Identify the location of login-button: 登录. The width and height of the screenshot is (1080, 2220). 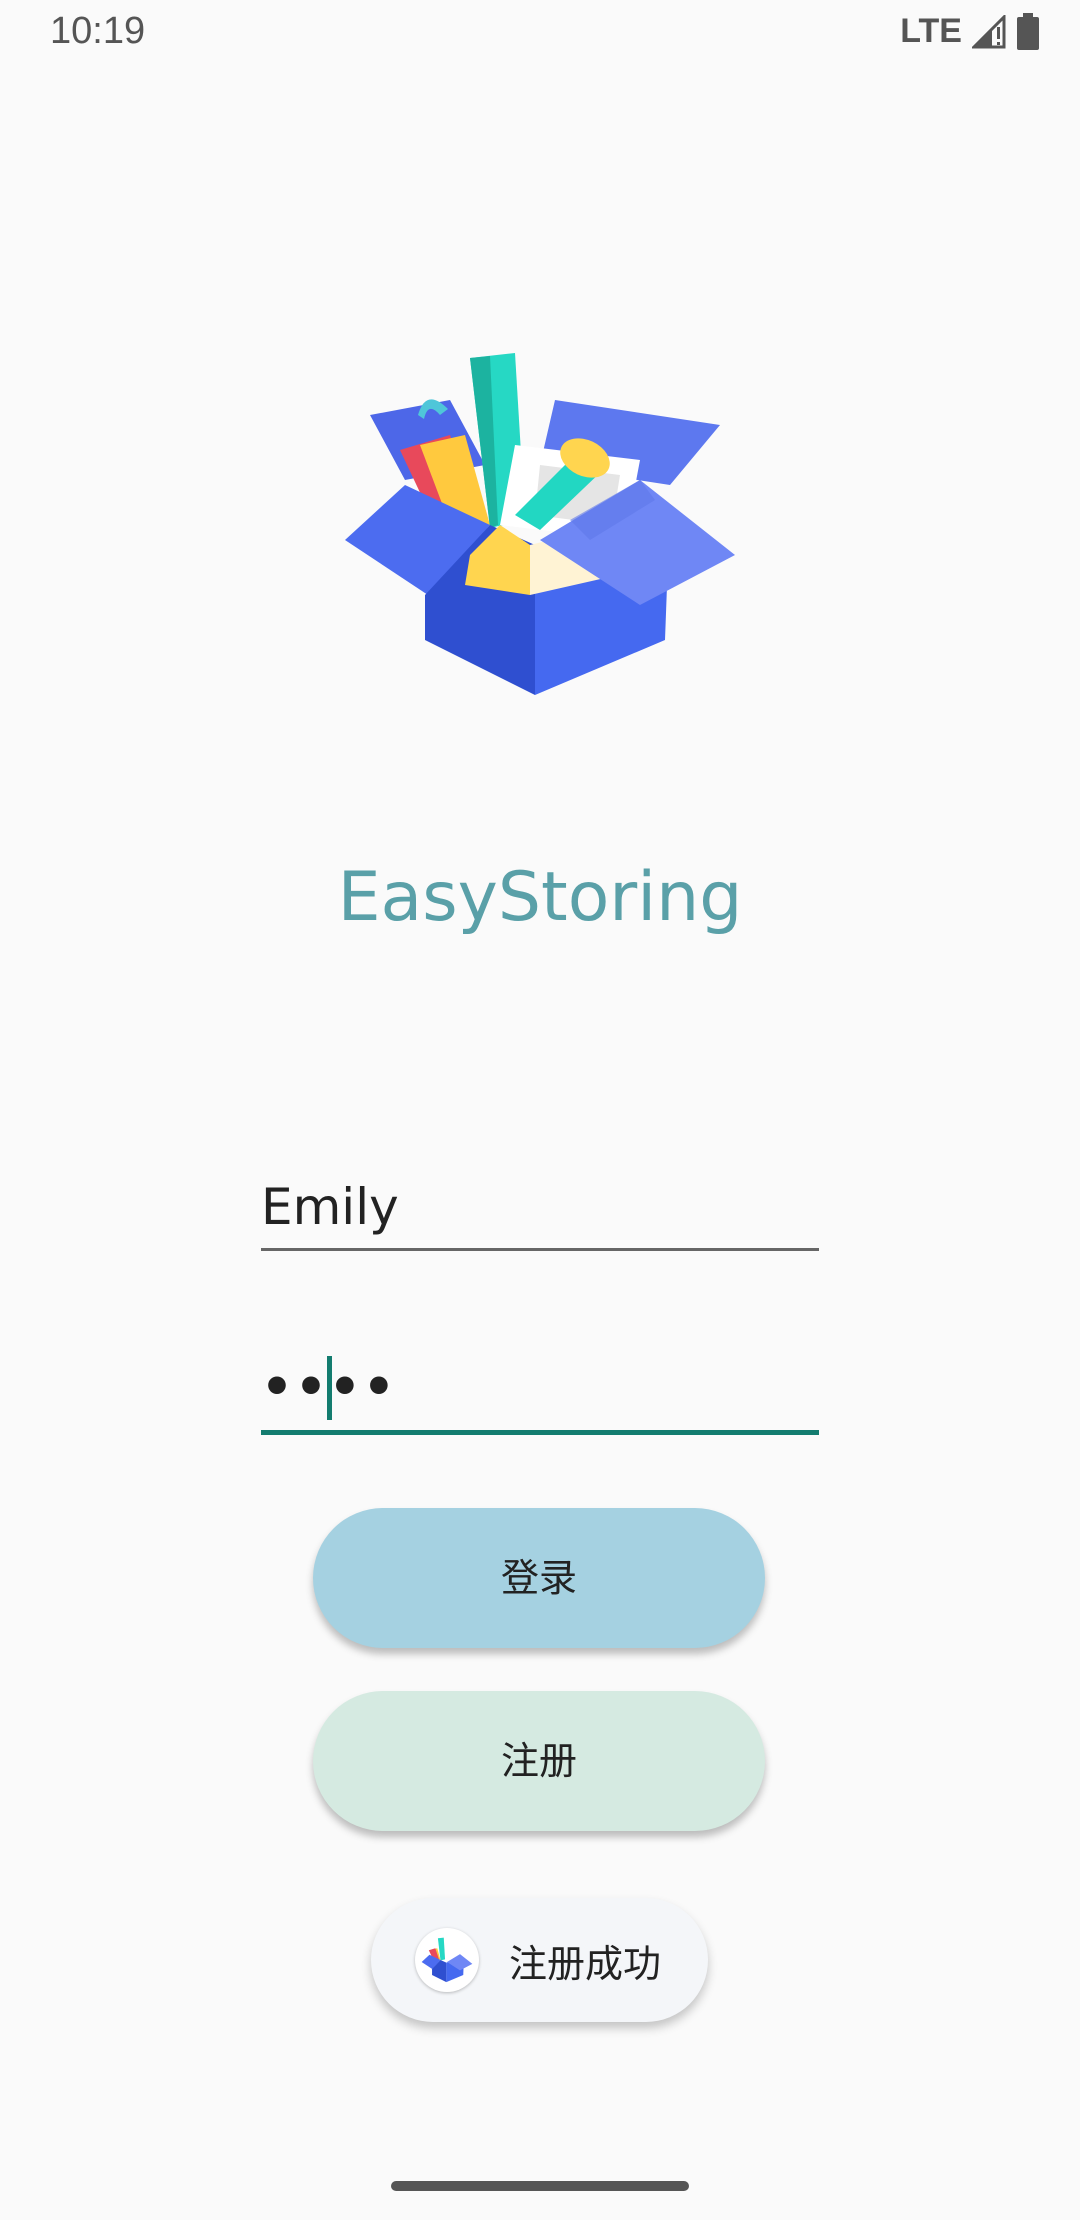
(539, 1578).